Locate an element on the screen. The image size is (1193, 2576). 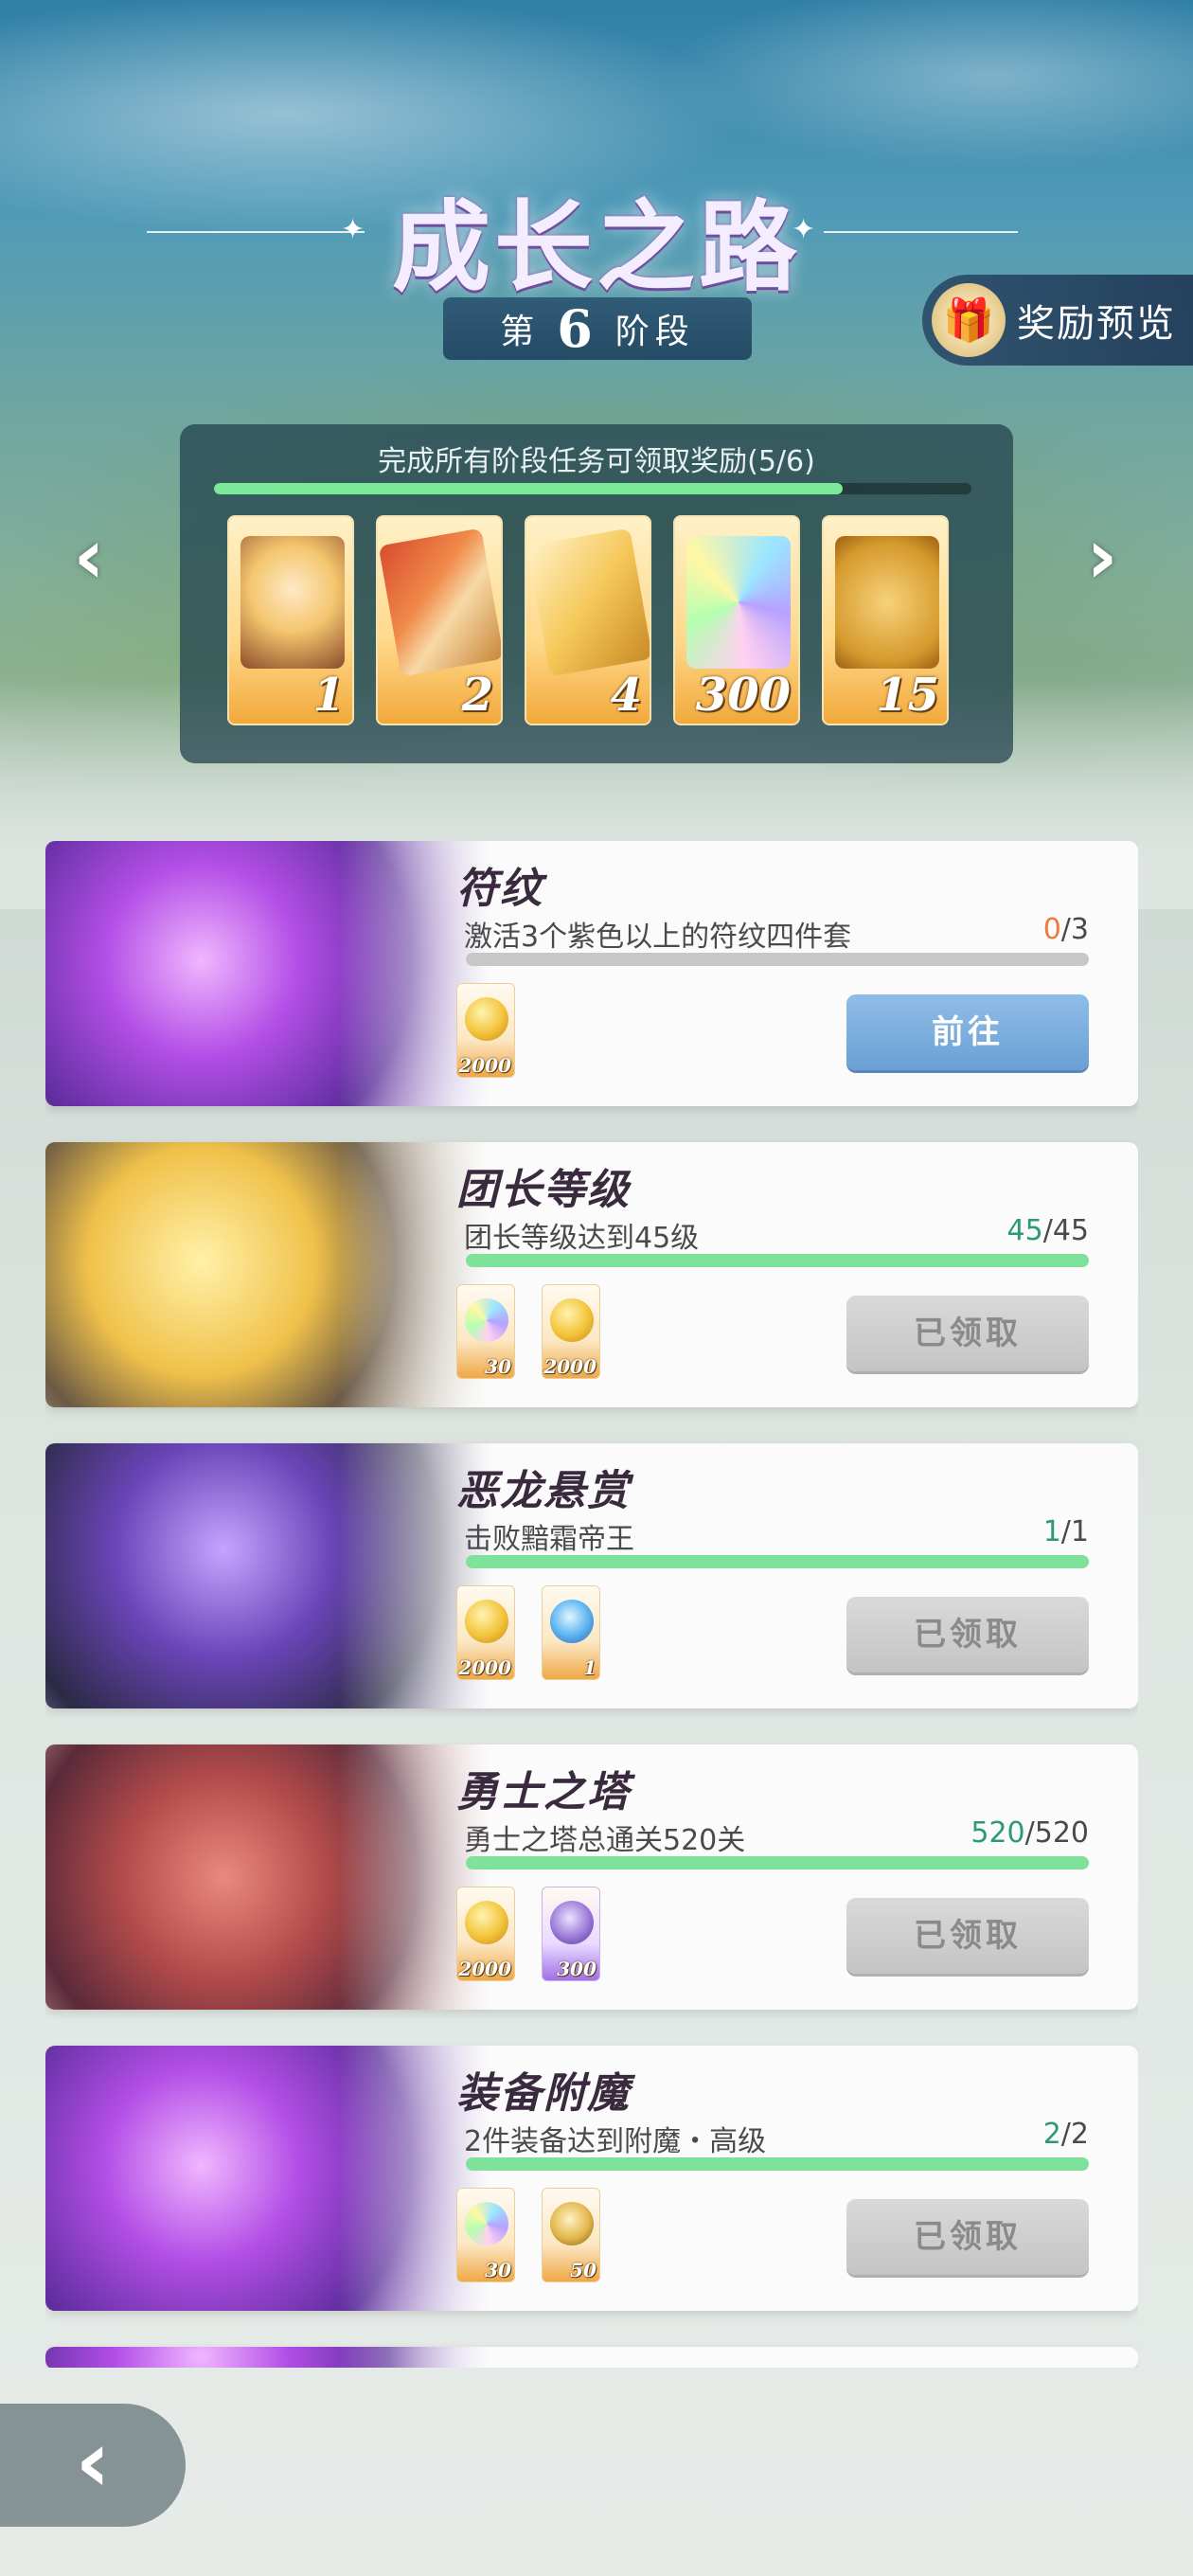
stage-prefix: 第 is located at coordinates (520, 332).